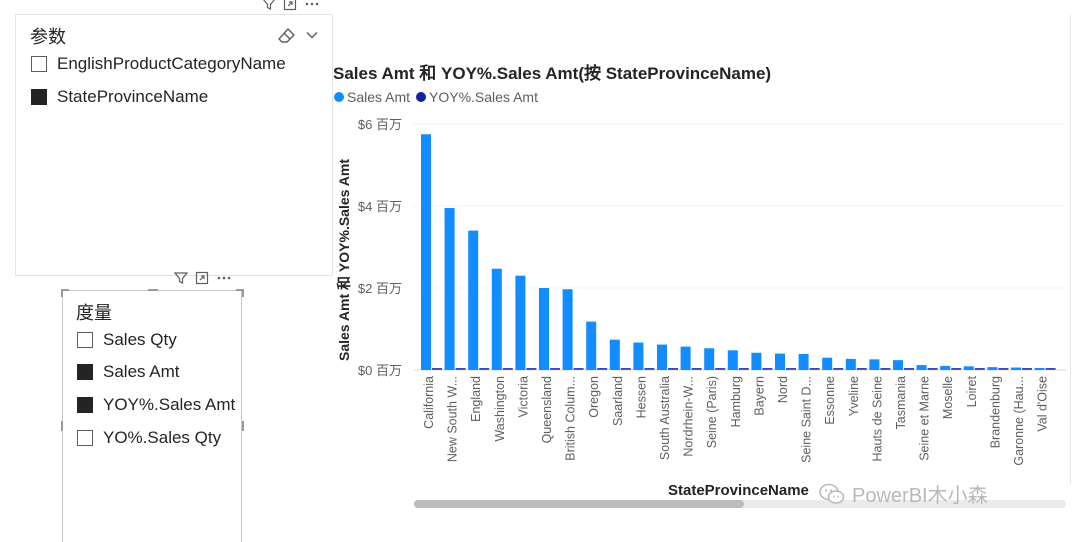  What do you see at coordinates (948, 397) in the screenshot?
I see `x-tick-label: Moselle` at bounding box center [948, 397].